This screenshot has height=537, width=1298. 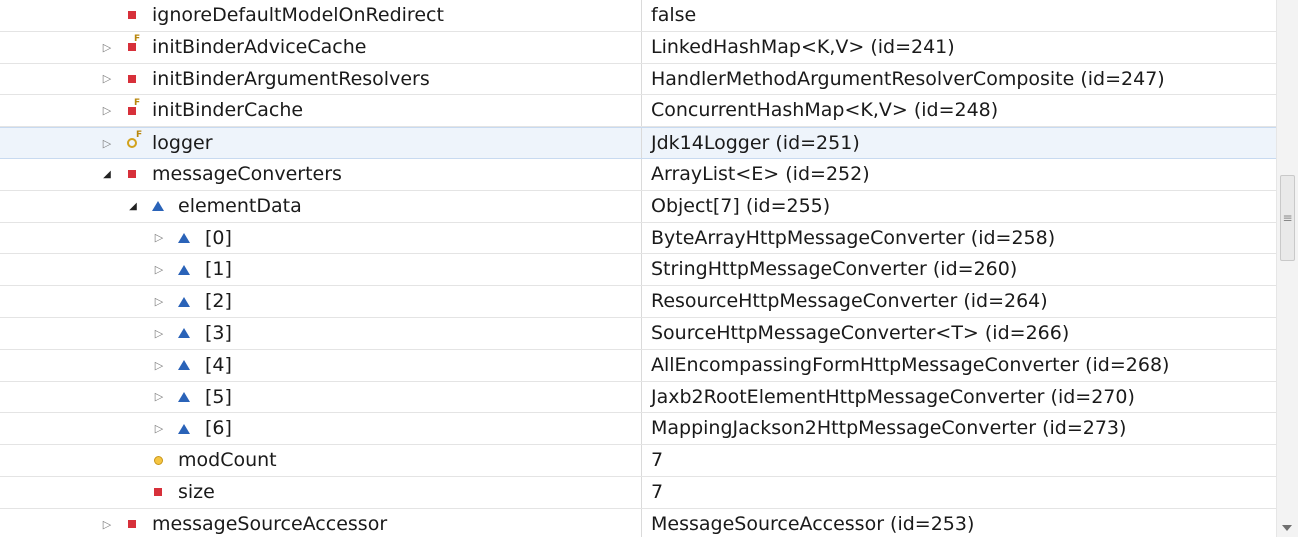 I want to click on variable-name: logger, so click(x=182, y=143).